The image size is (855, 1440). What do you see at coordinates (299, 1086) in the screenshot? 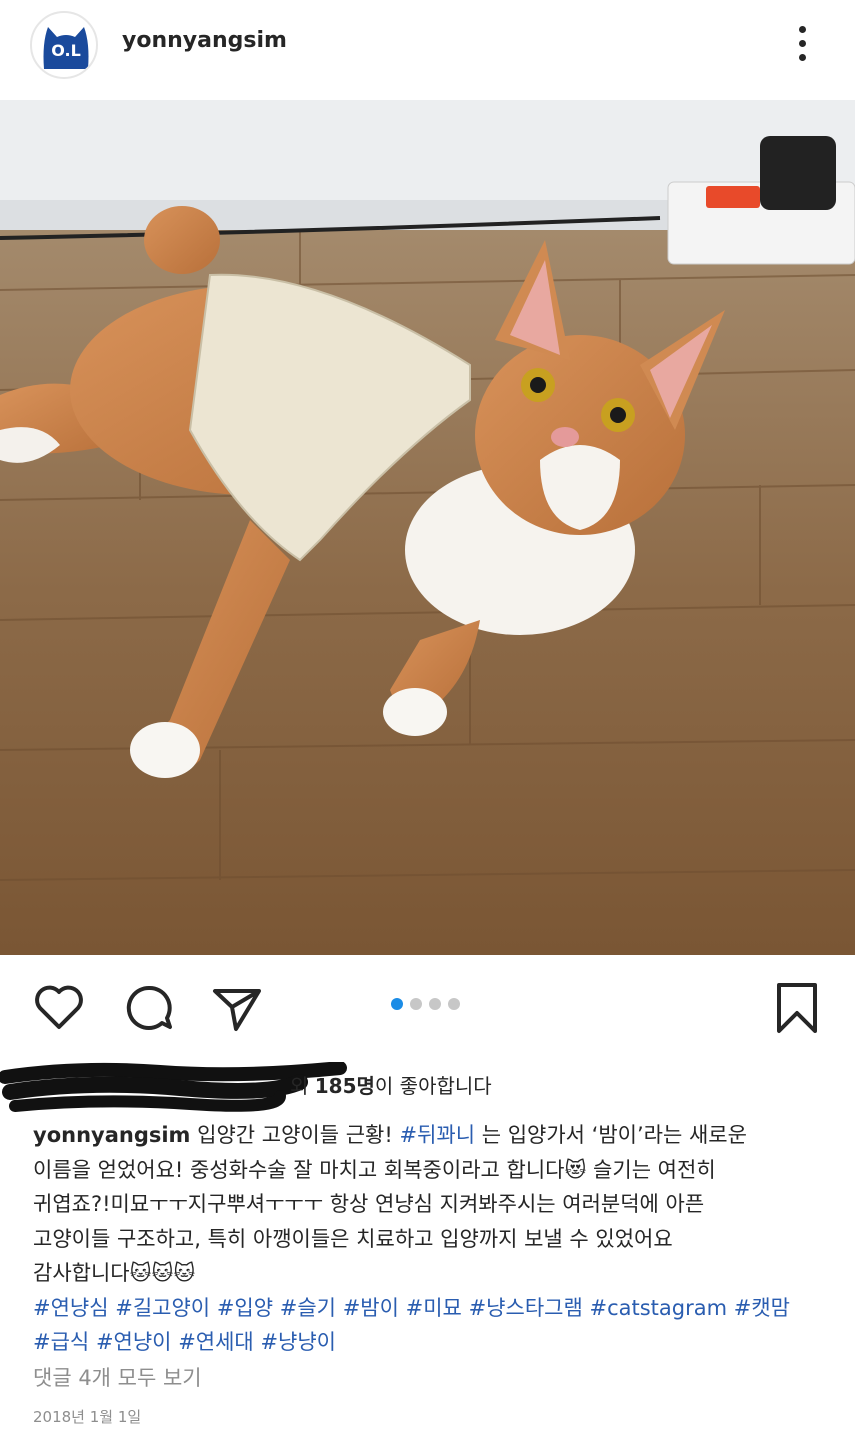
I see `likes-suffix: 외` at bounding box center [299, 1086].